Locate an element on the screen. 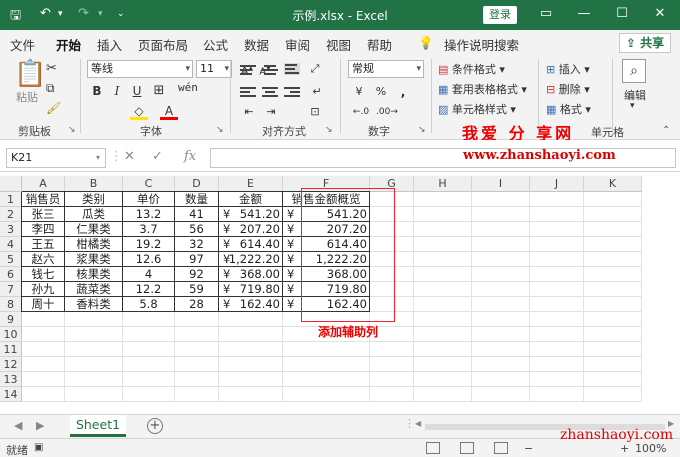 The width and height of the screenshot is (680, 457). add-sheet-button: + is located at coordinates (155, 426).